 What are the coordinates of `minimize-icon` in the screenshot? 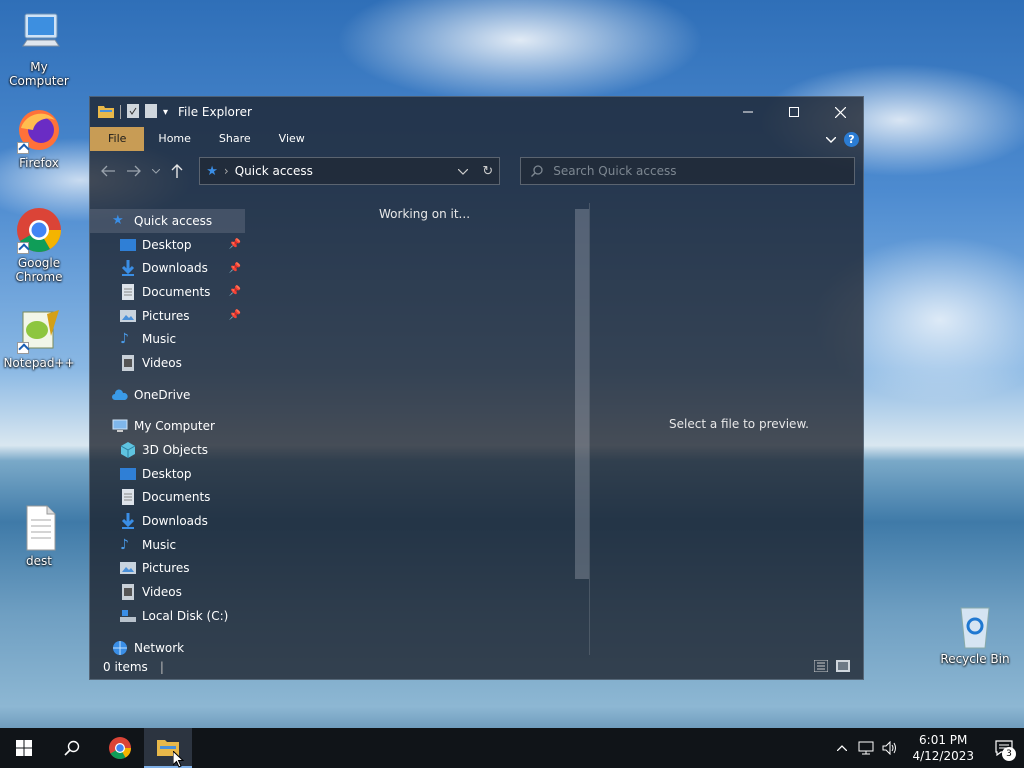 It's located at (748, 112).